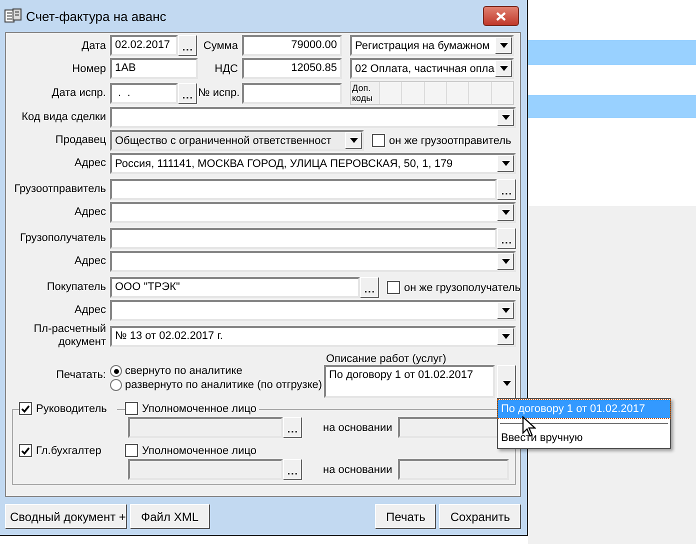 This screenshot has height=544, width=696. Describe the element at coordinates (292, 93) in the screenshot. I see `correction-number-field` at that location.